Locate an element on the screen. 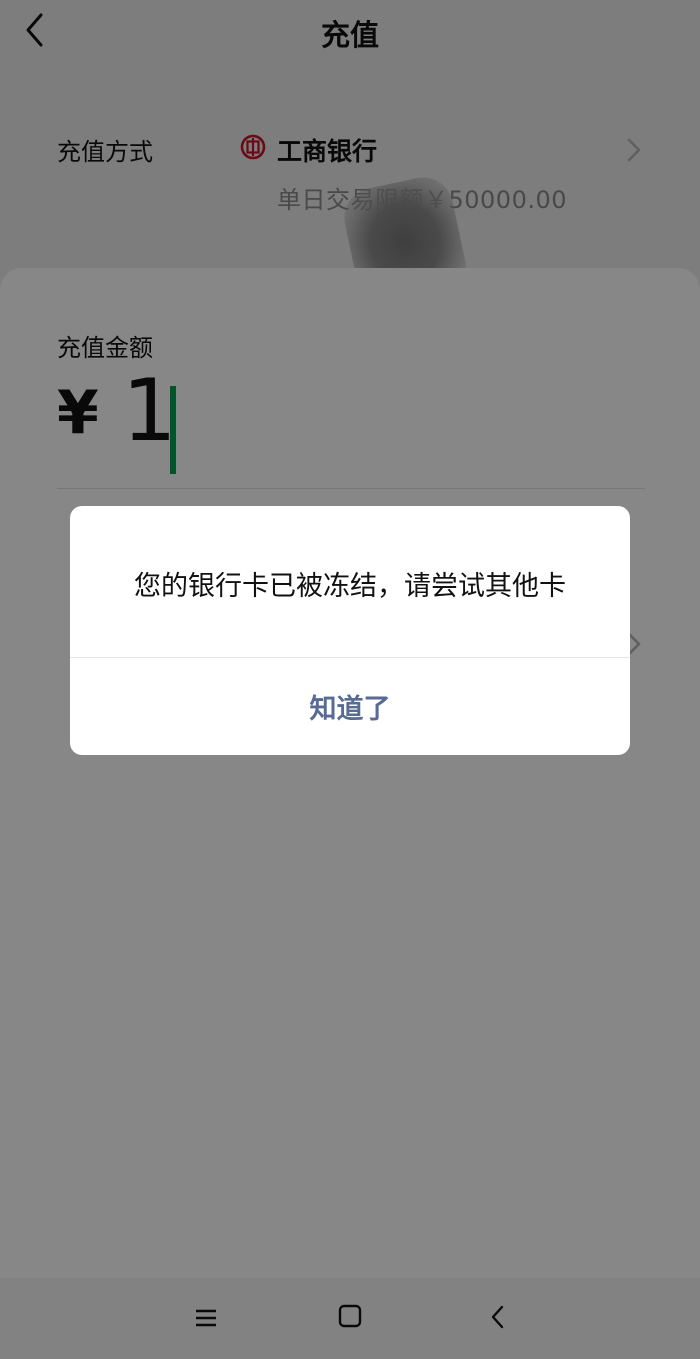  dialog-message: 您的银行卡已被冻结，请尝试其他卡 is located at coordinates (350, 586).